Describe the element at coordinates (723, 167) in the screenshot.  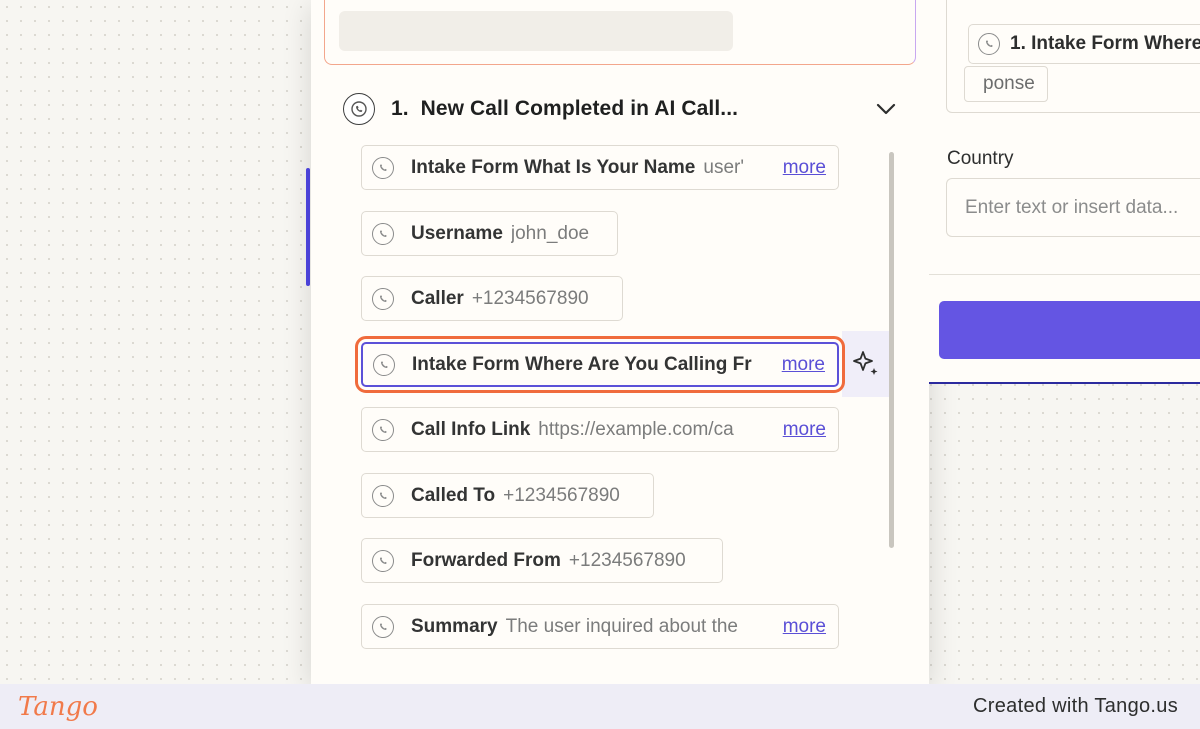
I see `field-value: user'` at that location.